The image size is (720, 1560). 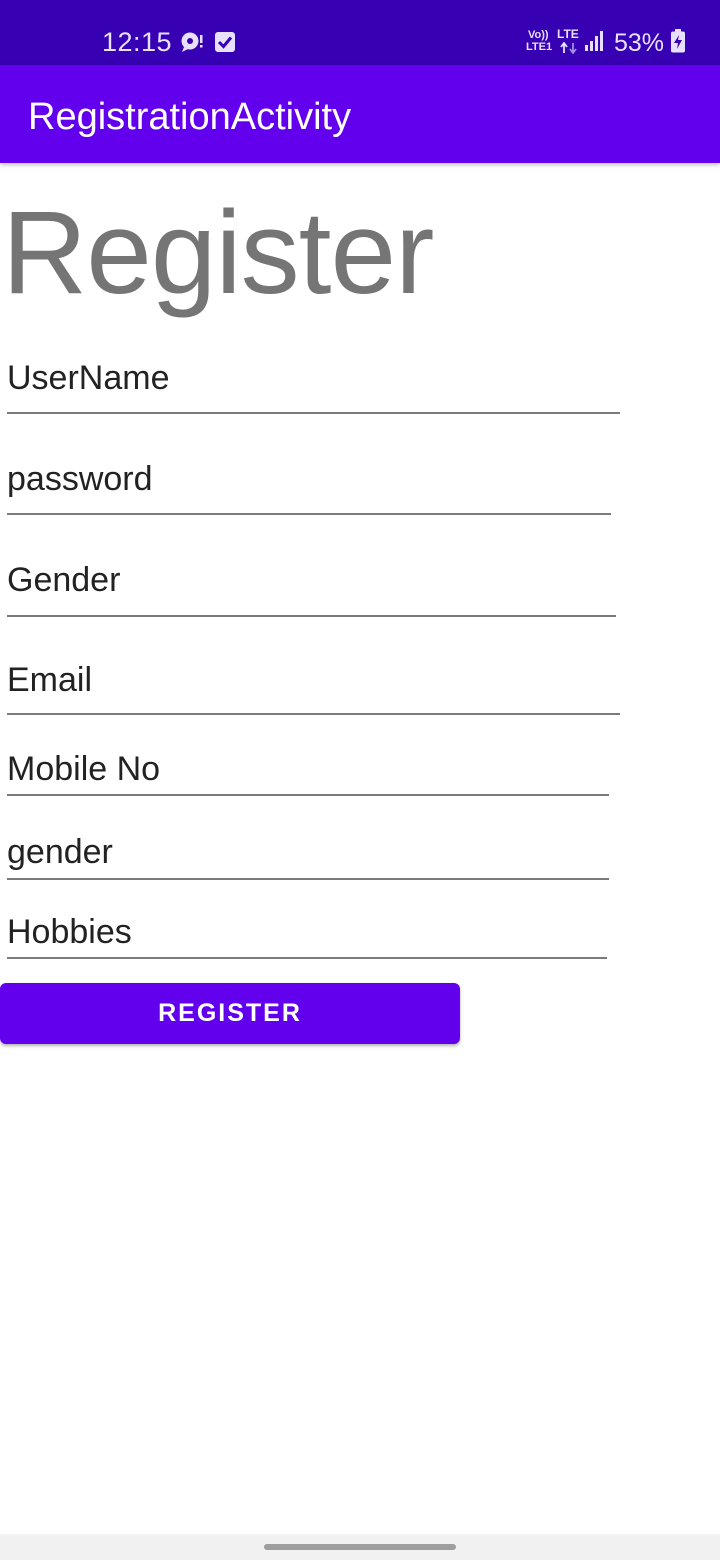 What do you see at coordinates (80, 479) in the screenshot?
I see `password-placeholder: password` at bounding box center [80, 479].